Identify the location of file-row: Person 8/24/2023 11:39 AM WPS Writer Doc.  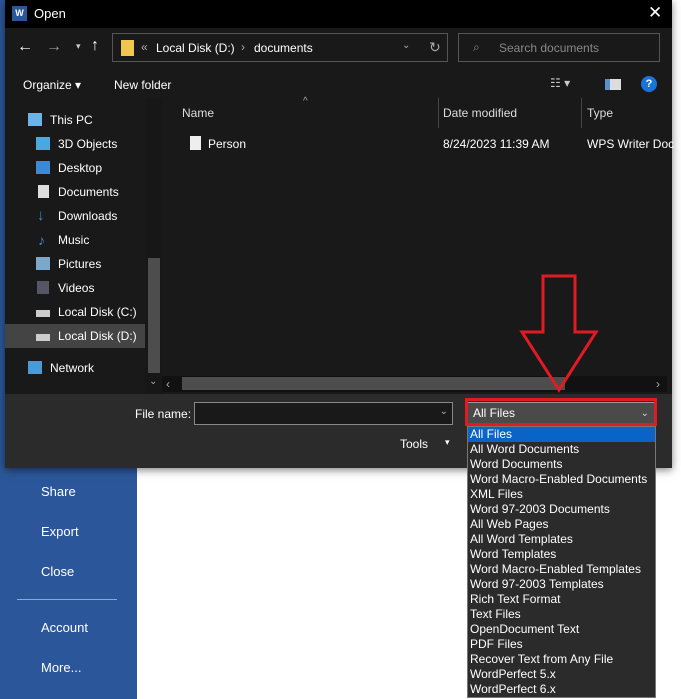
(419, 143).